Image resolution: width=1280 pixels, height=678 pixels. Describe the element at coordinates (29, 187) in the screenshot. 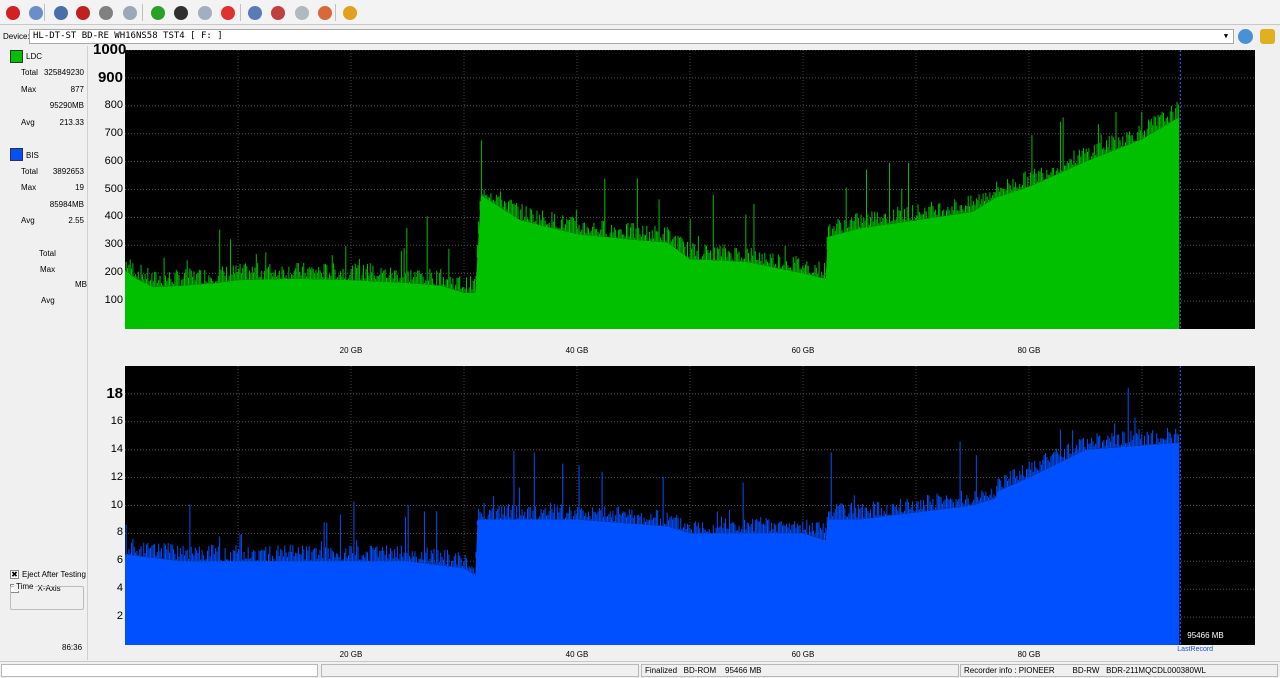

I see `bis-max-label: Max` at that location.